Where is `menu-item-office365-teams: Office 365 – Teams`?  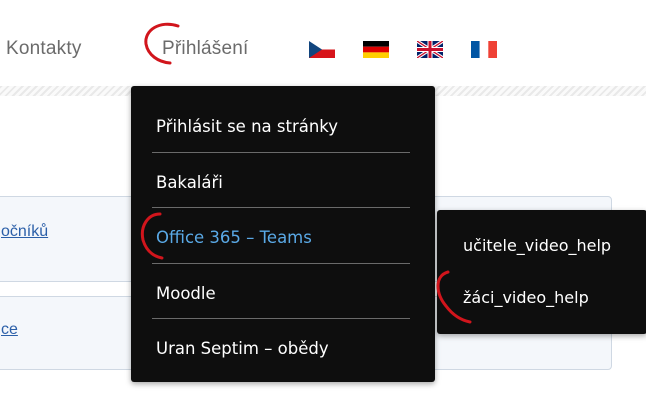 menu-item-office365-teams: Office 365 – Teams is located at coordinates (234, 237).